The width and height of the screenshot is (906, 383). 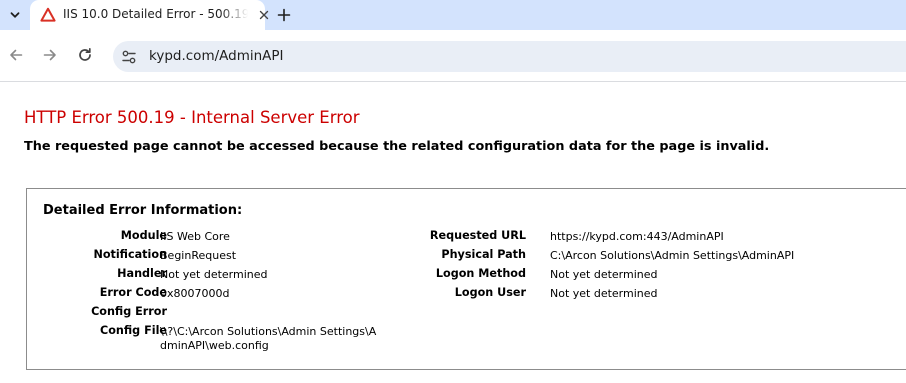 I want to click on label-requested-url: Requested URL, so click(x=477, y=235).